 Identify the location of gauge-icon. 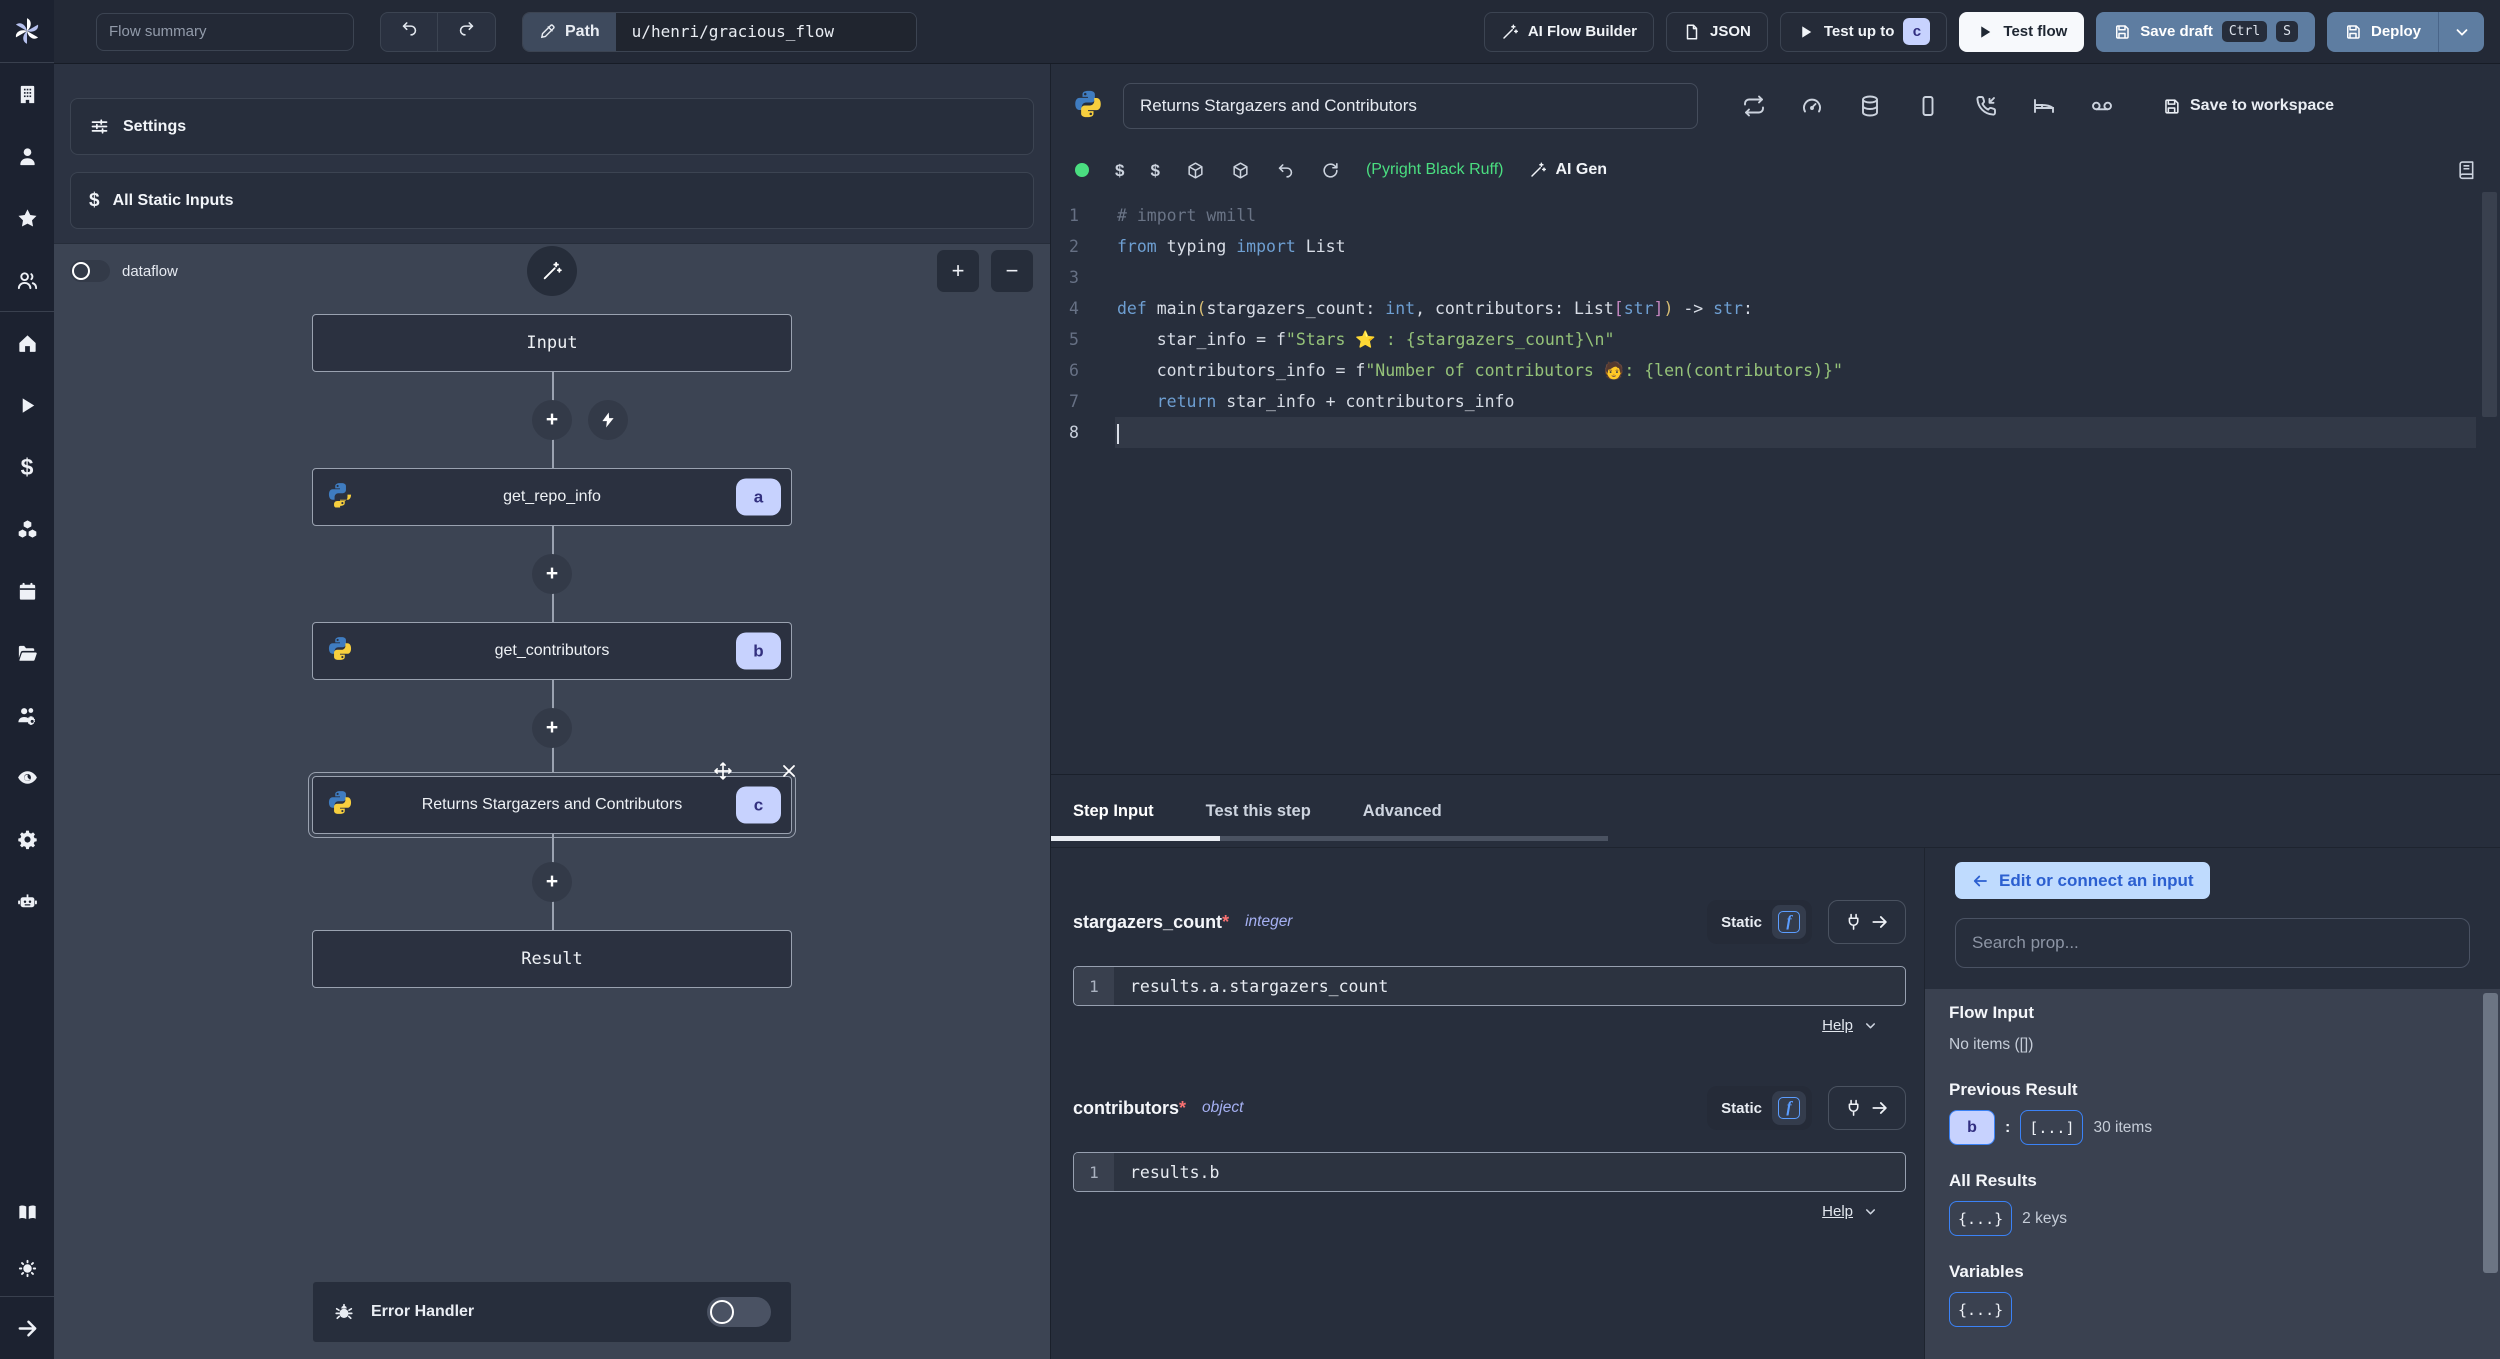
(1812, 106).